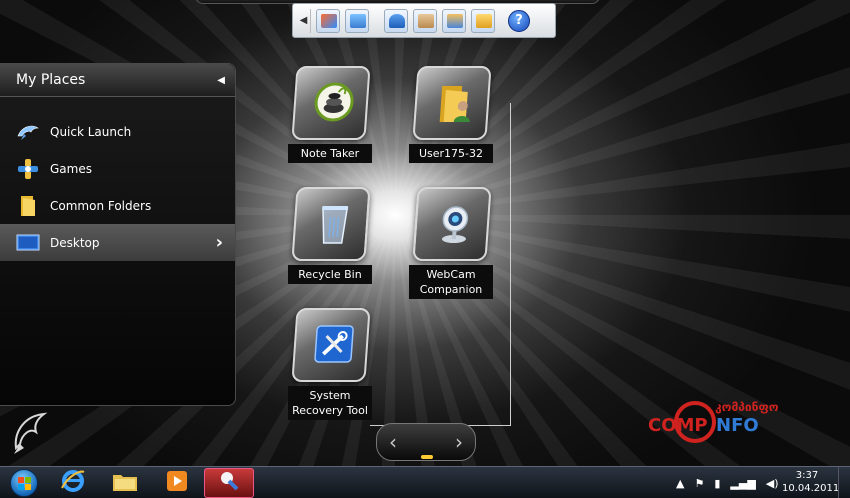 The width and height of the screenshot is (850, 498). I want to click on panel-header: My Places ◀, so click(117, 80).